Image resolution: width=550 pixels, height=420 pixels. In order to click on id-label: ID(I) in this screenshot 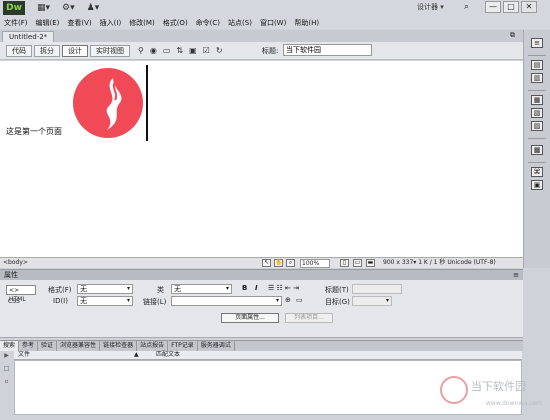, I will do `click(60, 301)`.